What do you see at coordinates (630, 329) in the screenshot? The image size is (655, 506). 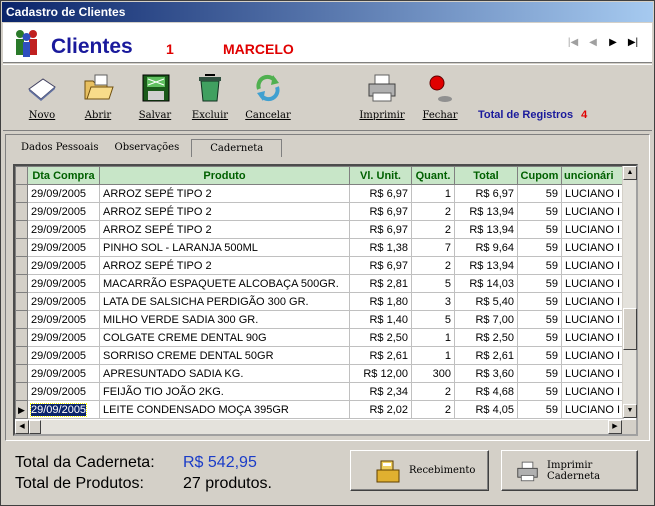 I see `vertical-scroll-thumb` at bounding box center [630, 329].